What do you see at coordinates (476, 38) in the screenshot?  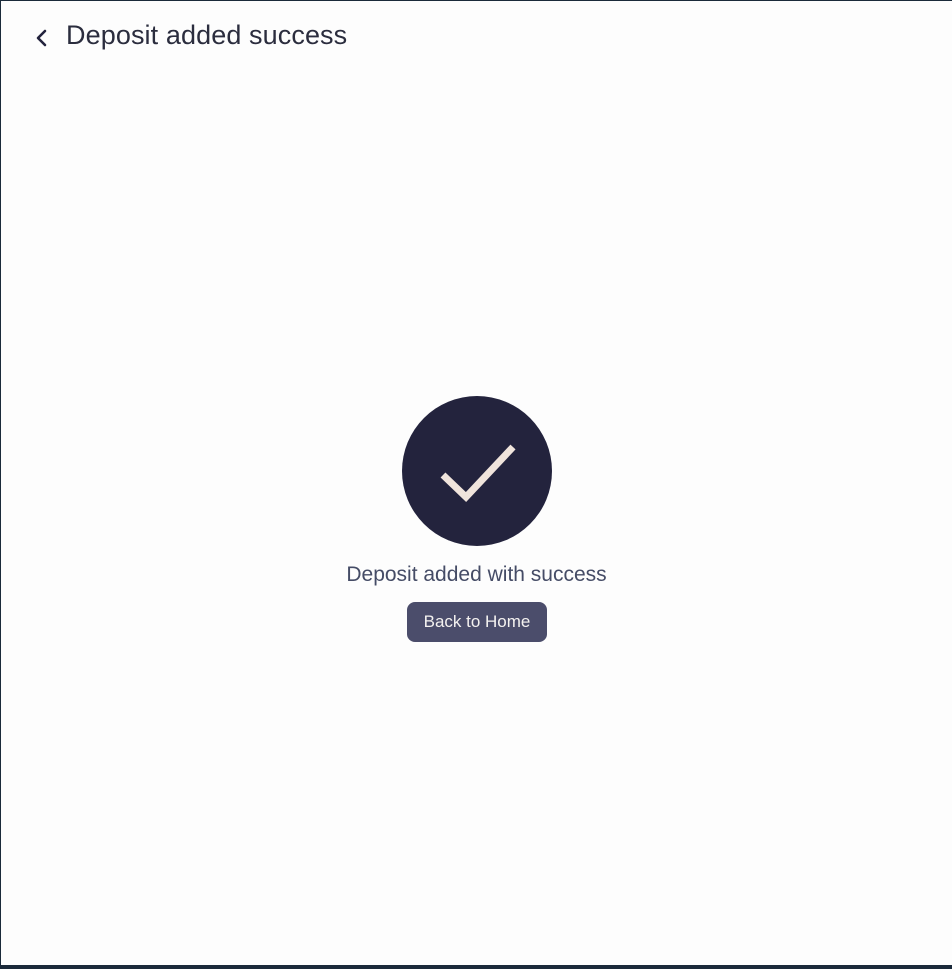 I see `header: Deposit added success` at bounding box center [476, 38].